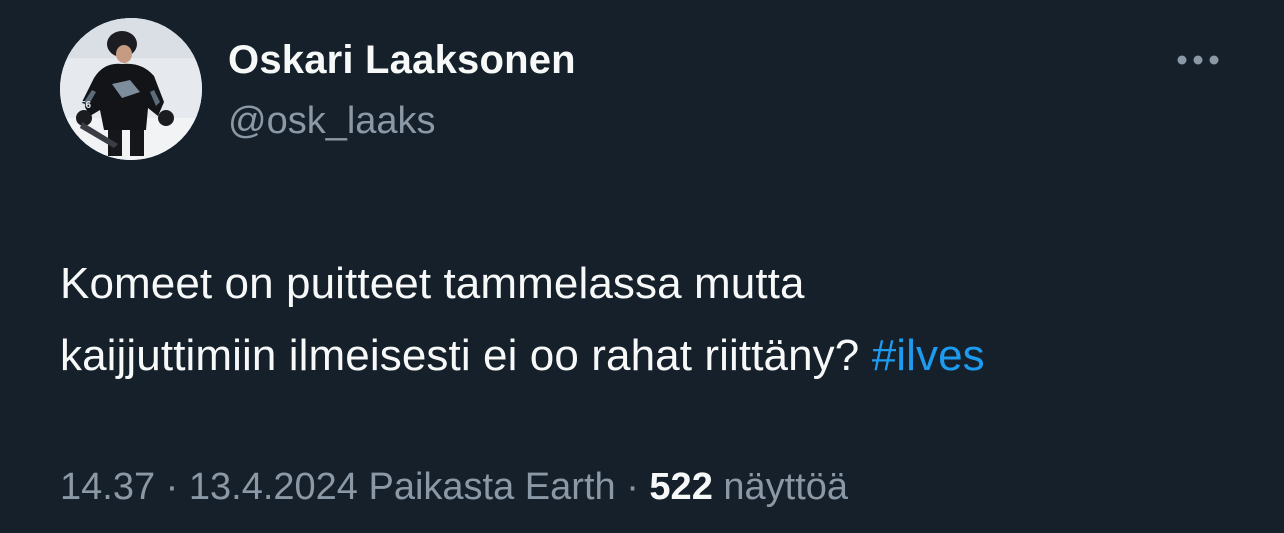  I want to click on jersey-number: 56, so click(86, 105).